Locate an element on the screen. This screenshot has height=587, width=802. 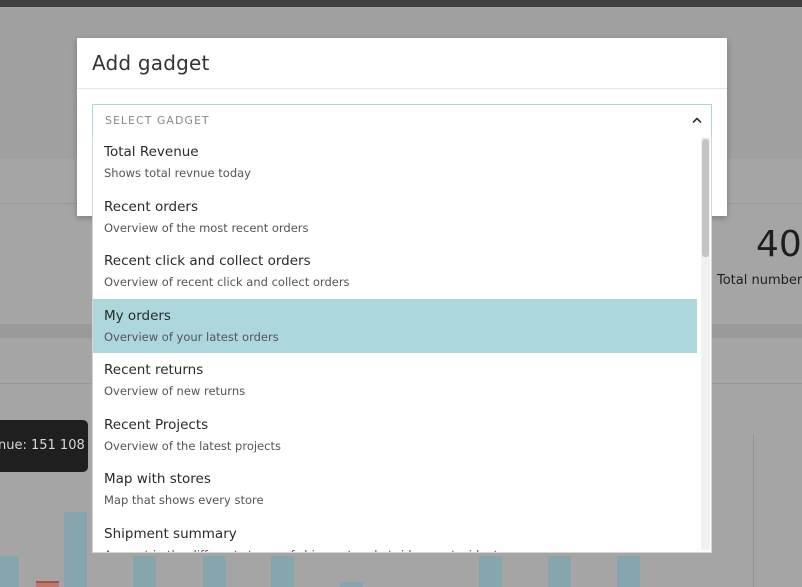
gadget-option-title: Recent orders is located at coordinates (151, 206).